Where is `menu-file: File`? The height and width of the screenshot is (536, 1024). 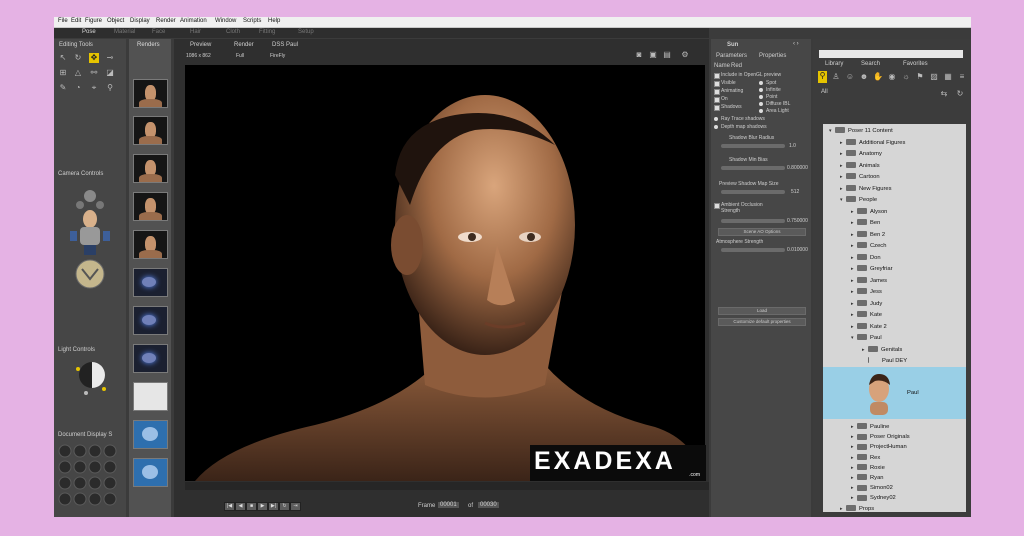 menu-file: File is located at coordinates (63, 21).